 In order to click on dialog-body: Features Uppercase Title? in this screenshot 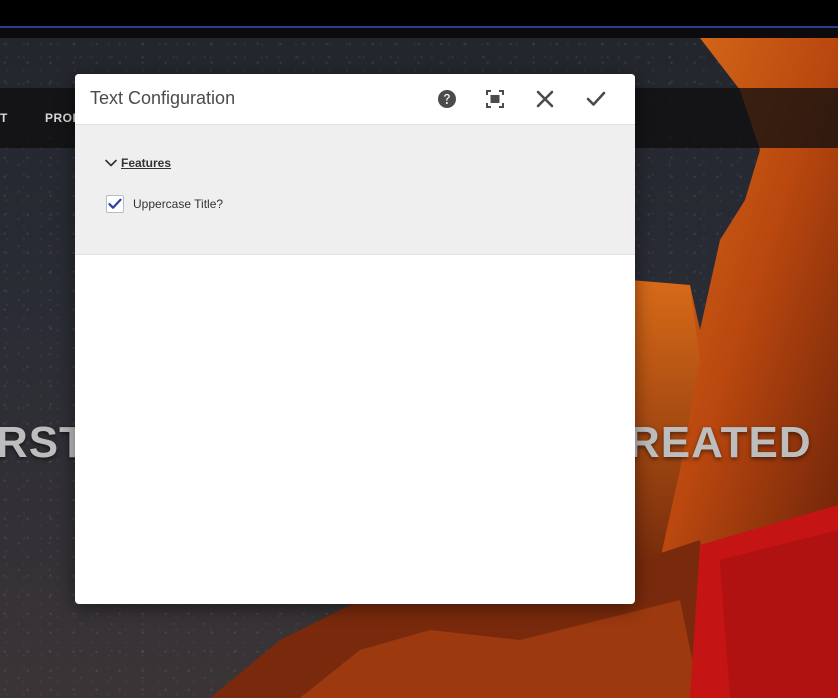, I will do `click(355, 190)`.